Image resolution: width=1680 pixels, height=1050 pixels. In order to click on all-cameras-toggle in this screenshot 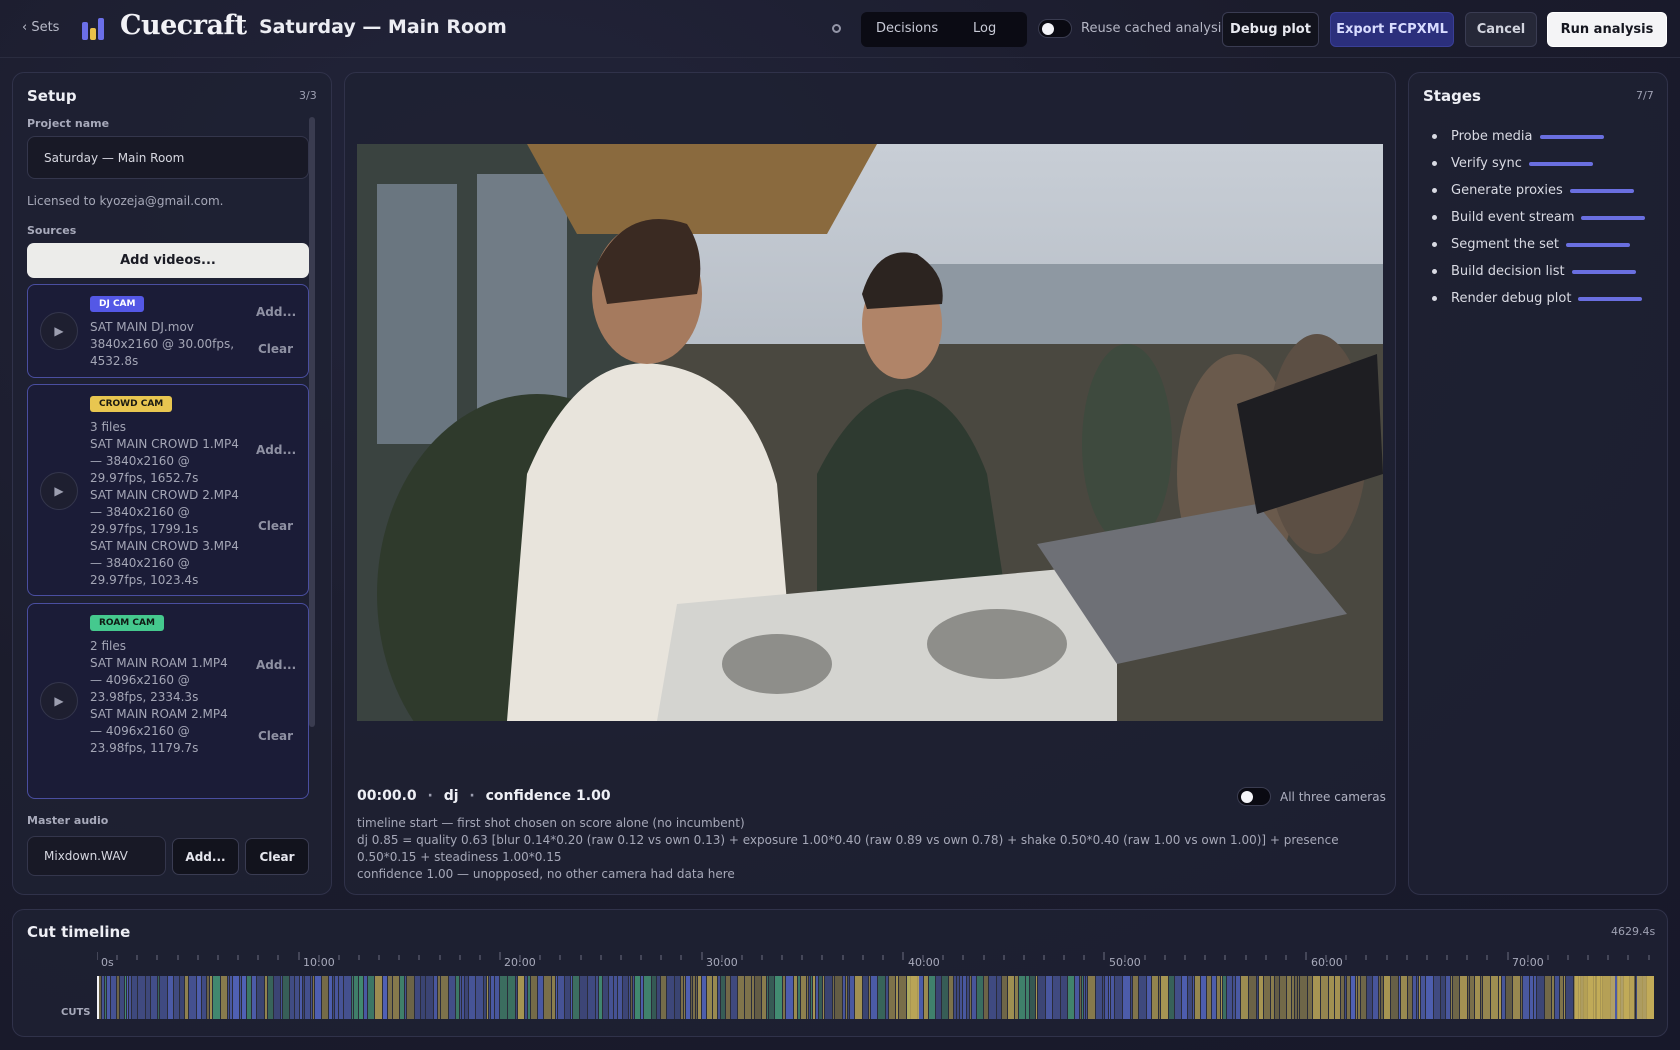, I will do `click(1254, 796)`.